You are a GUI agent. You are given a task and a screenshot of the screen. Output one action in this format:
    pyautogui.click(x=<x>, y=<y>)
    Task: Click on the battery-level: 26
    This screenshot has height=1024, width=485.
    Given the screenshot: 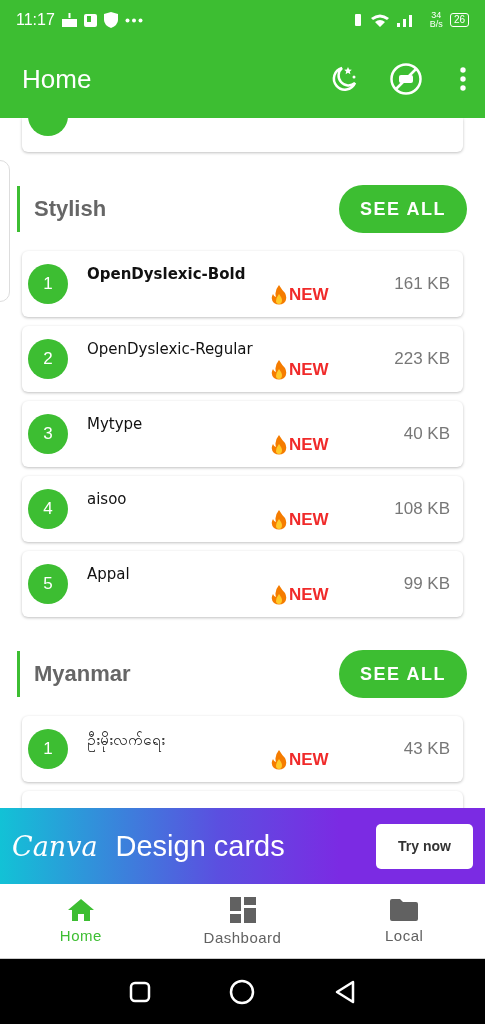 What is the action you would take?
    pyautogui.click(x=459, y=20)
    